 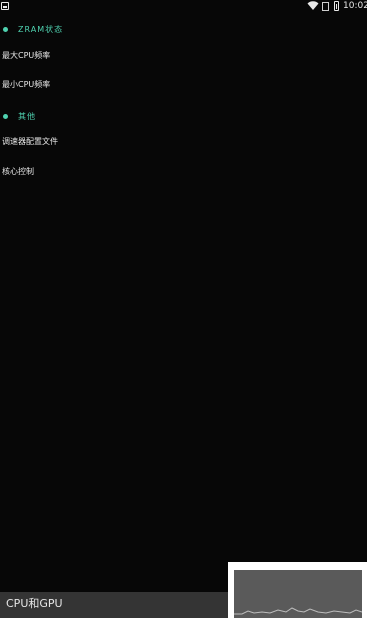 I want to click on list-item-max-cpu-freq: 最大CPU频率, so click(x=26, y=56).